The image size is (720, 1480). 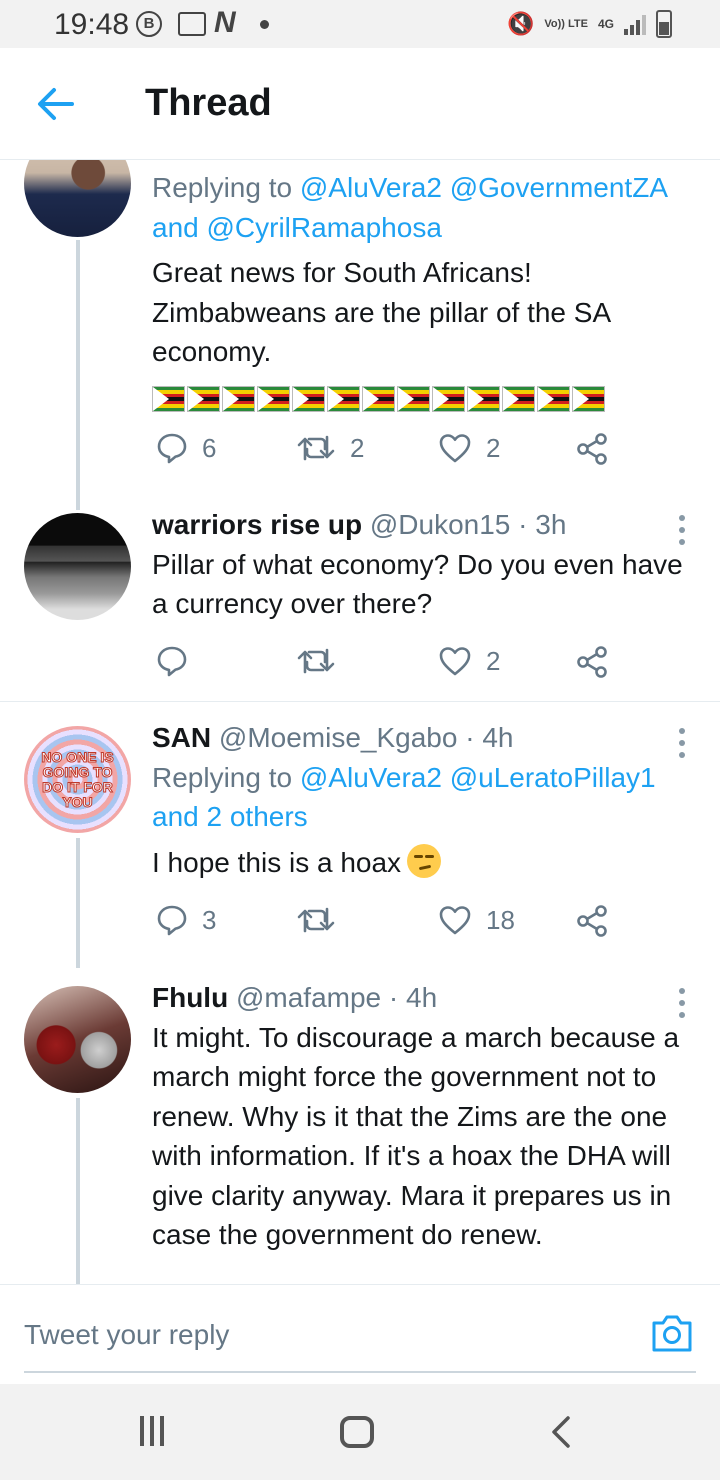 What do you see at coordinates (605, 24) in the screenshot?
I see `network-type: 4G` at bounding box center [605, 24].